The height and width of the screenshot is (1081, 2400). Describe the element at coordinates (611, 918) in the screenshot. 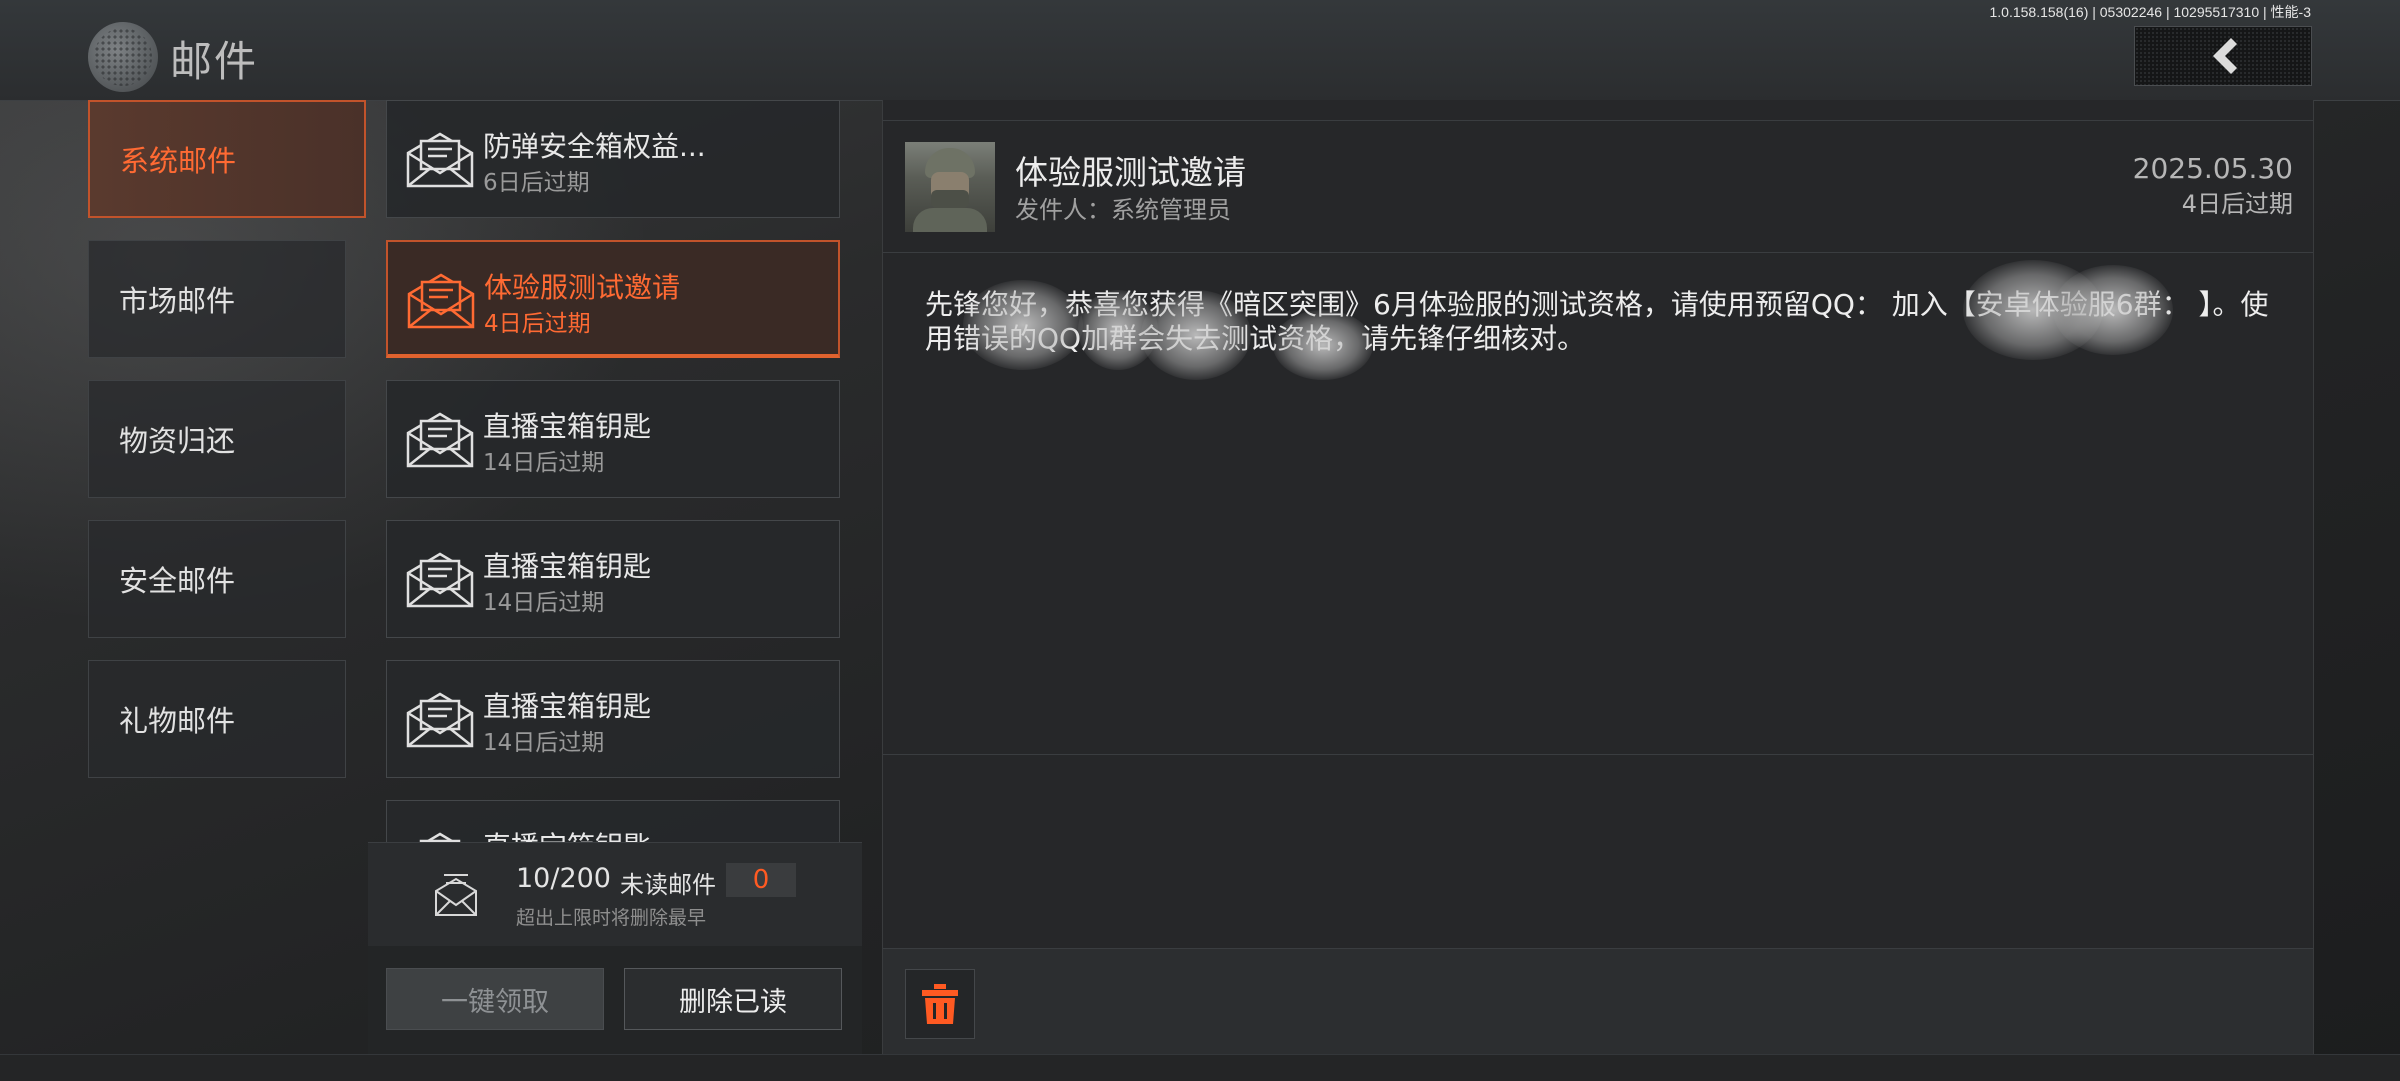

I see `mailbox-limit-note: 超出上限时将删除最早` at that location.